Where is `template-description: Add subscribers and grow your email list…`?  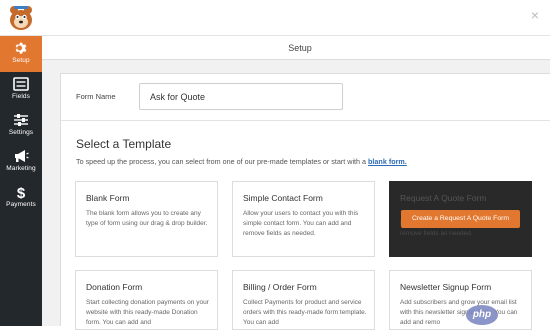 template-description: Add subscribers and grow your email list… is located at coordinates (459, 312).